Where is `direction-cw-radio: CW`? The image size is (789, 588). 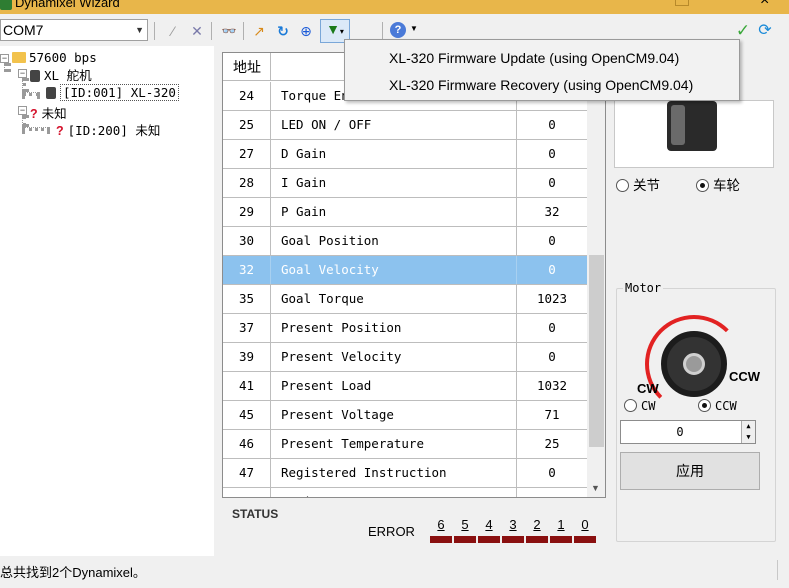
direction-cw-radio: CW is located at coordinates (639, 406).